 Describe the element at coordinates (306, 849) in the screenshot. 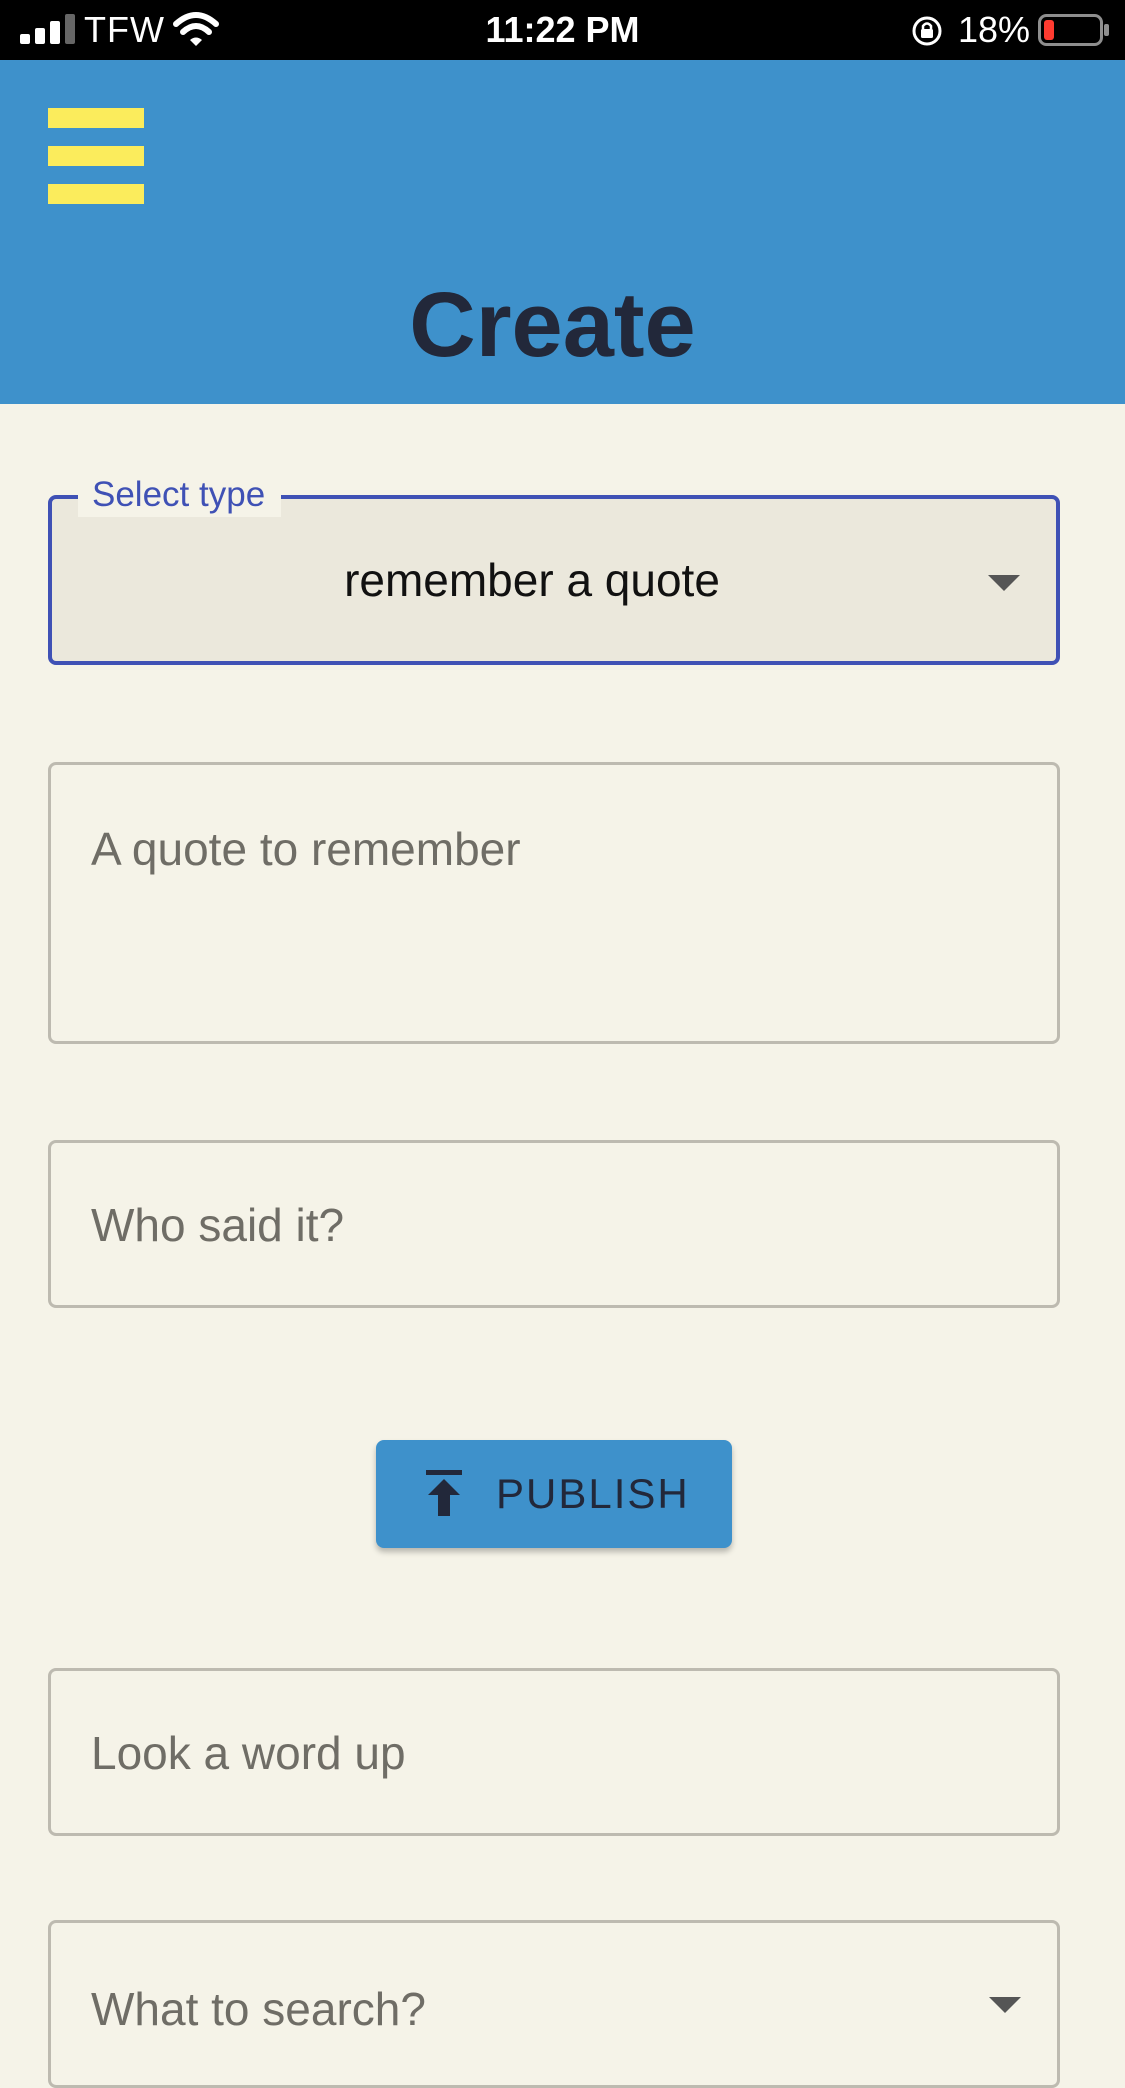

I see `quote-input-placeholder: A quote to remember` at that location.